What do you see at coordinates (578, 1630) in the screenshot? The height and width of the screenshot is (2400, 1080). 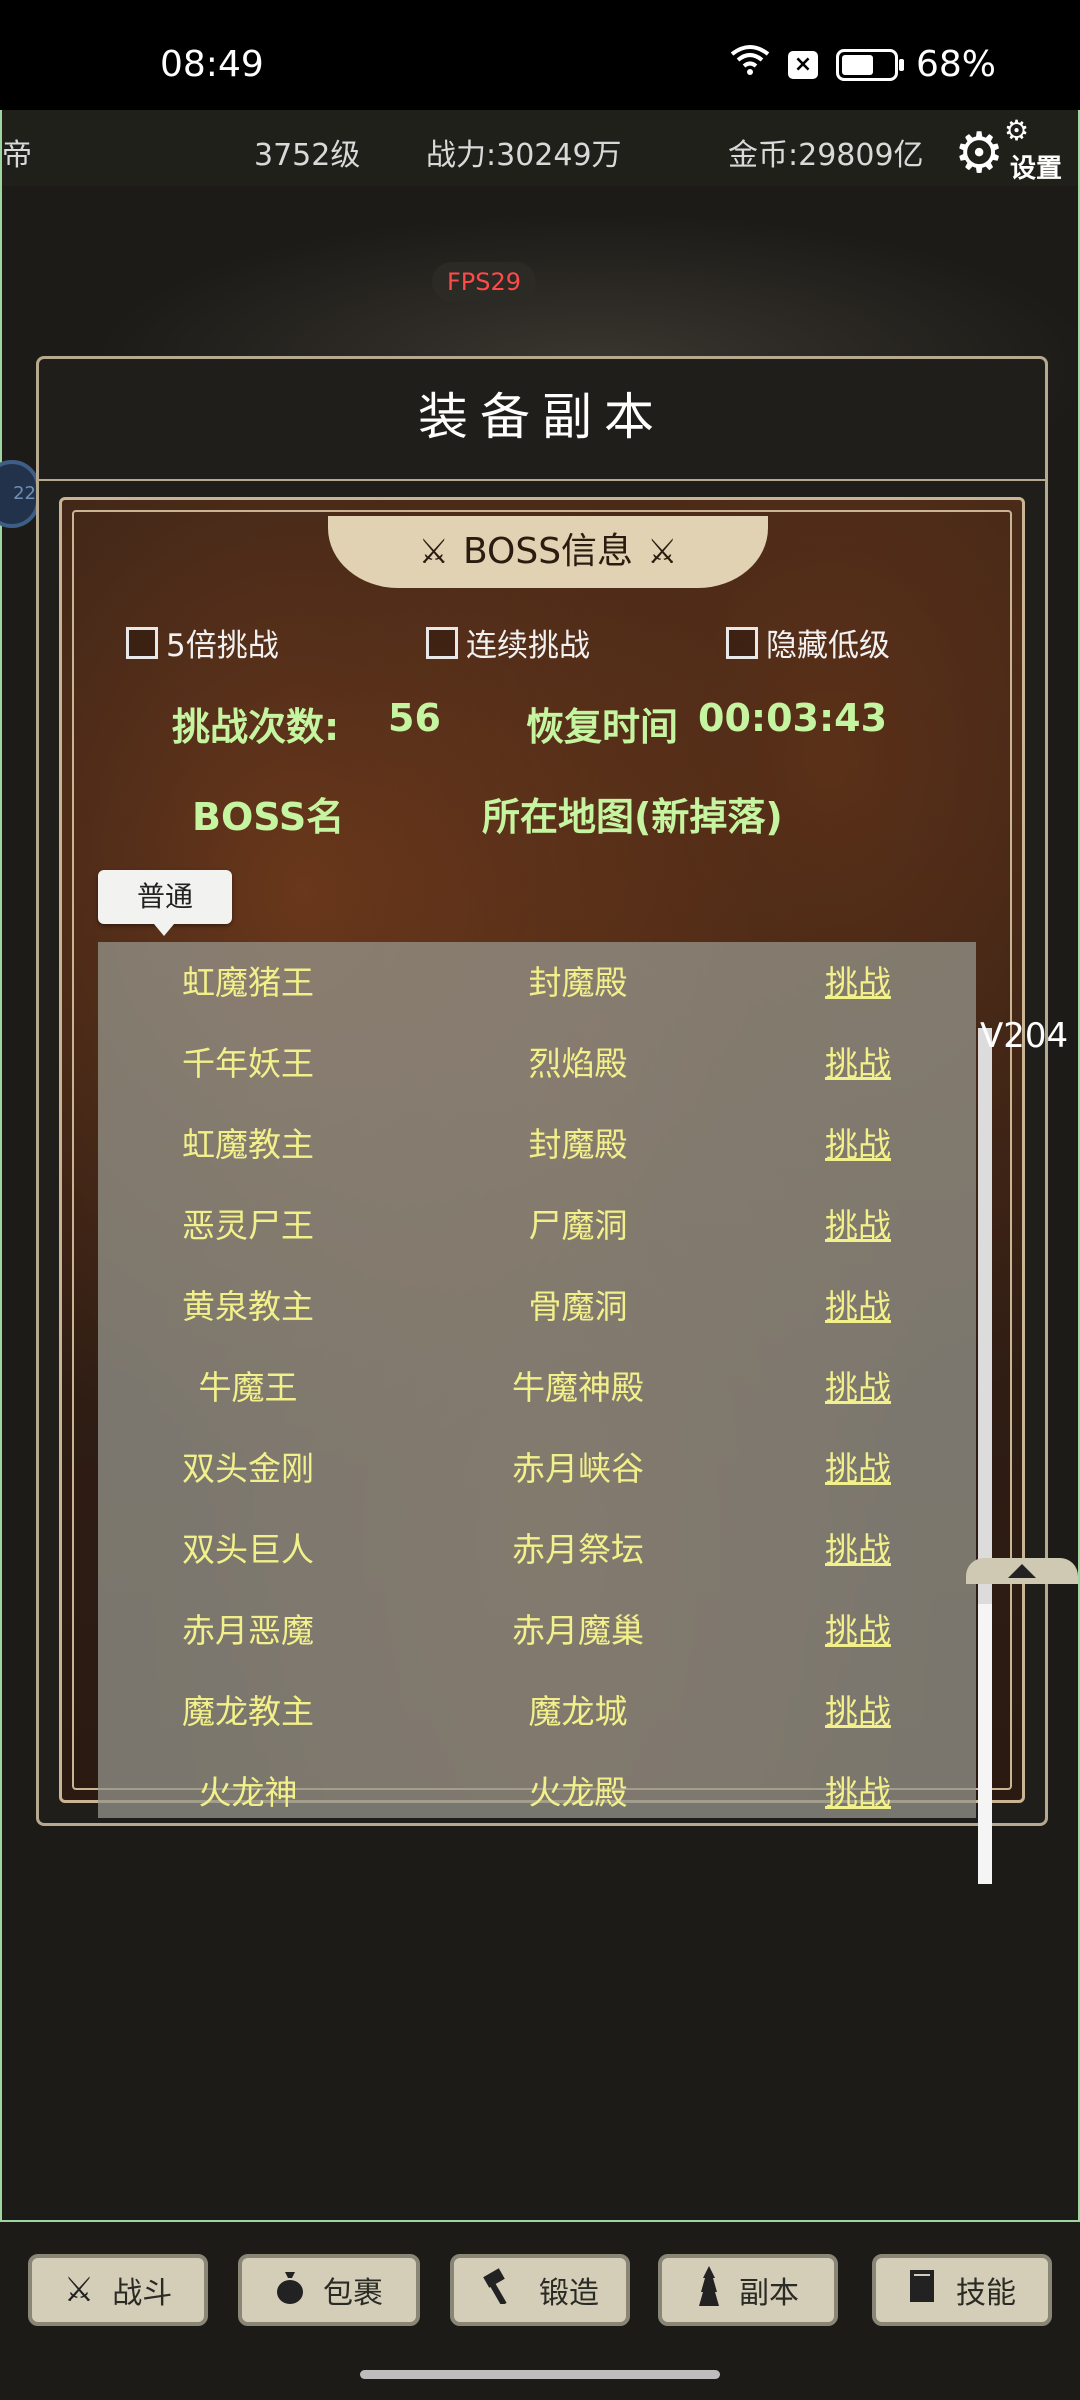 I see `boss-map: 赤月魔巢` at bounding box center [578, 1630].